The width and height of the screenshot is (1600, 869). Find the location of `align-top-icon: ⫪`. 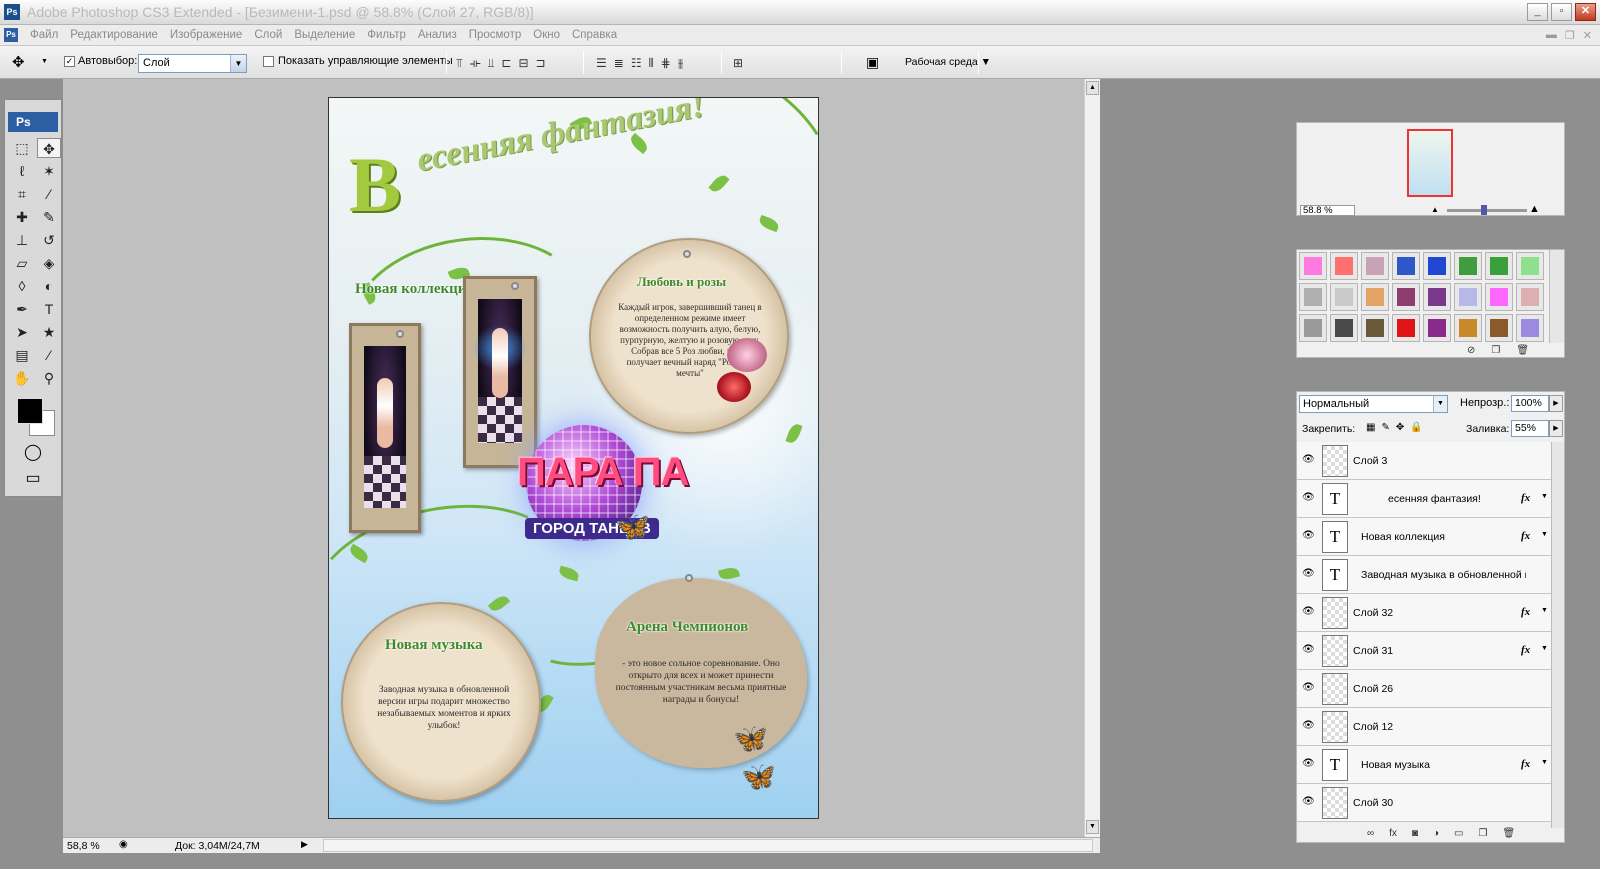

align-top-icon: ⫪ is located at coordinates (459, 63).